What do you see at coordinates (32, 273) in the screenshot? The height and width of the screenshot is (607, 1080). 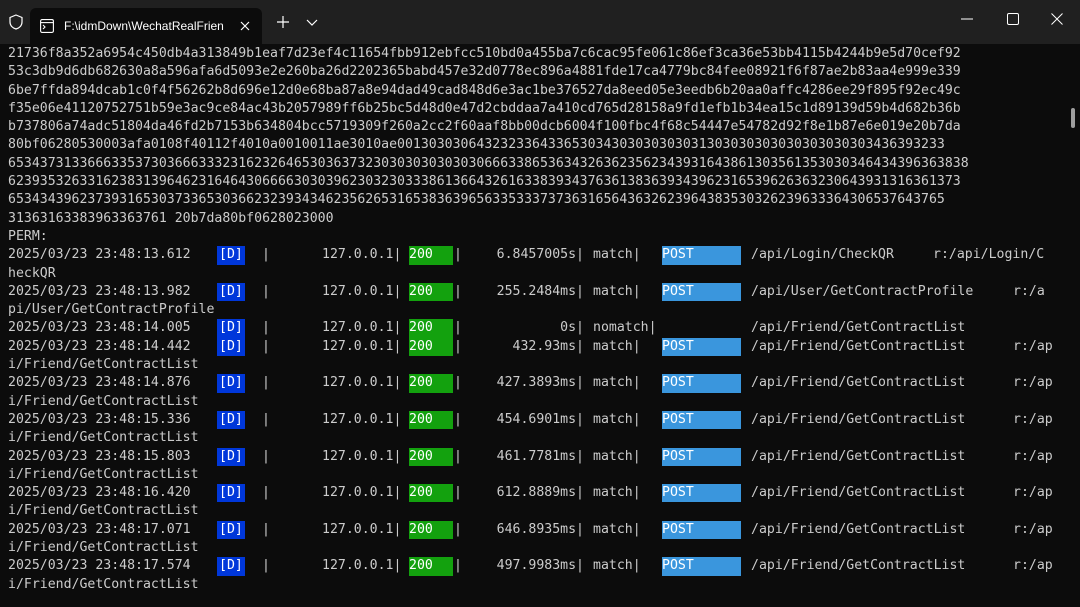 I see `log-route-continuation: heckQR` at bounding box center [32, 273].